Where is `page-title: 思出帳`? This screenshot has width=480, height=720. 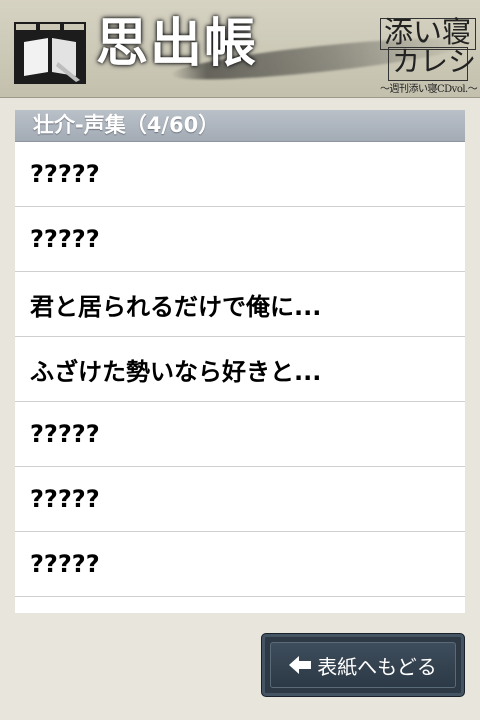 page-title: 思出帳 is located at coordinates (177, 43).